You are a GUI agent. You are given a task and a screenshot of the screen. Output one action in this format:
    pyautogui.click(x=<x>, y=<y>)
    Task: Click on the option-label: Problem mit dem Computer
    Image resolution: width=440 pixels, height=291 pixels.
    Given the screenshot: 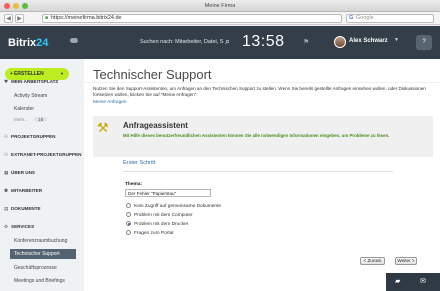 What is the action you would take?
    pyautogui.click(x=163, y=215)
    